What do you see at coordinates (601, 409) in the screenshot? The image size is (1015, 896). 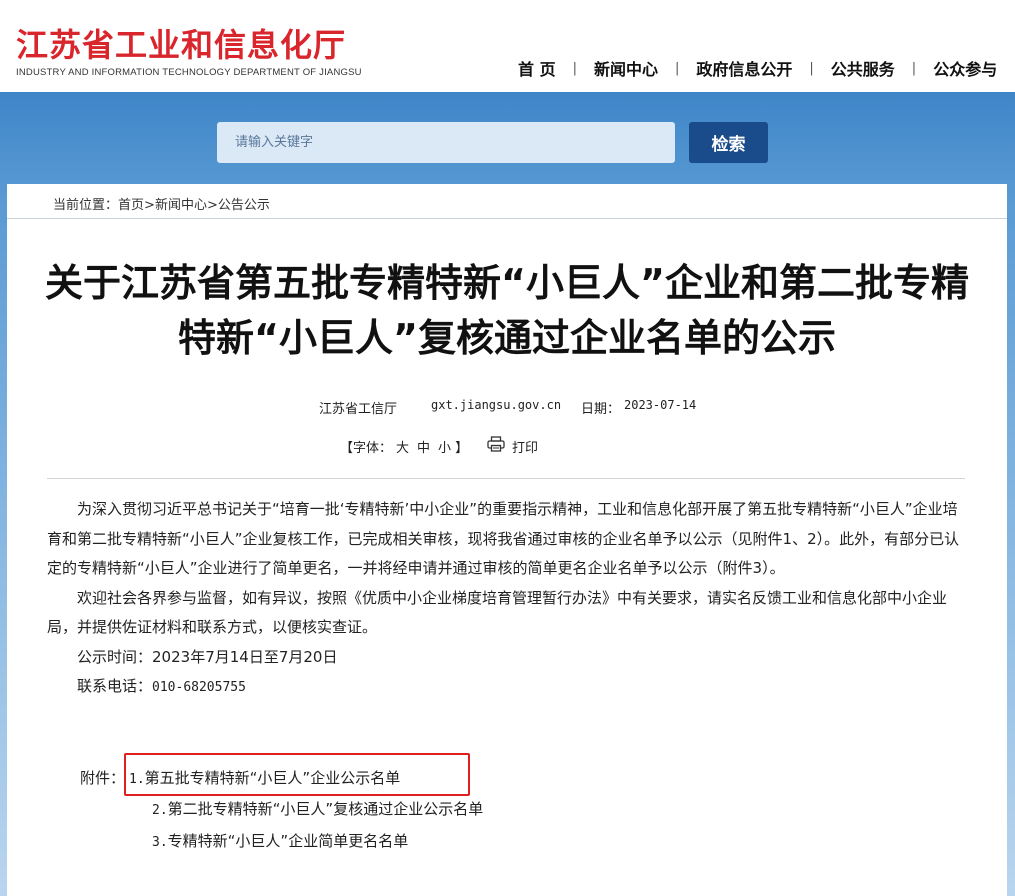 I see `article-date-label: 日期：` at bounding box center [601, 409].